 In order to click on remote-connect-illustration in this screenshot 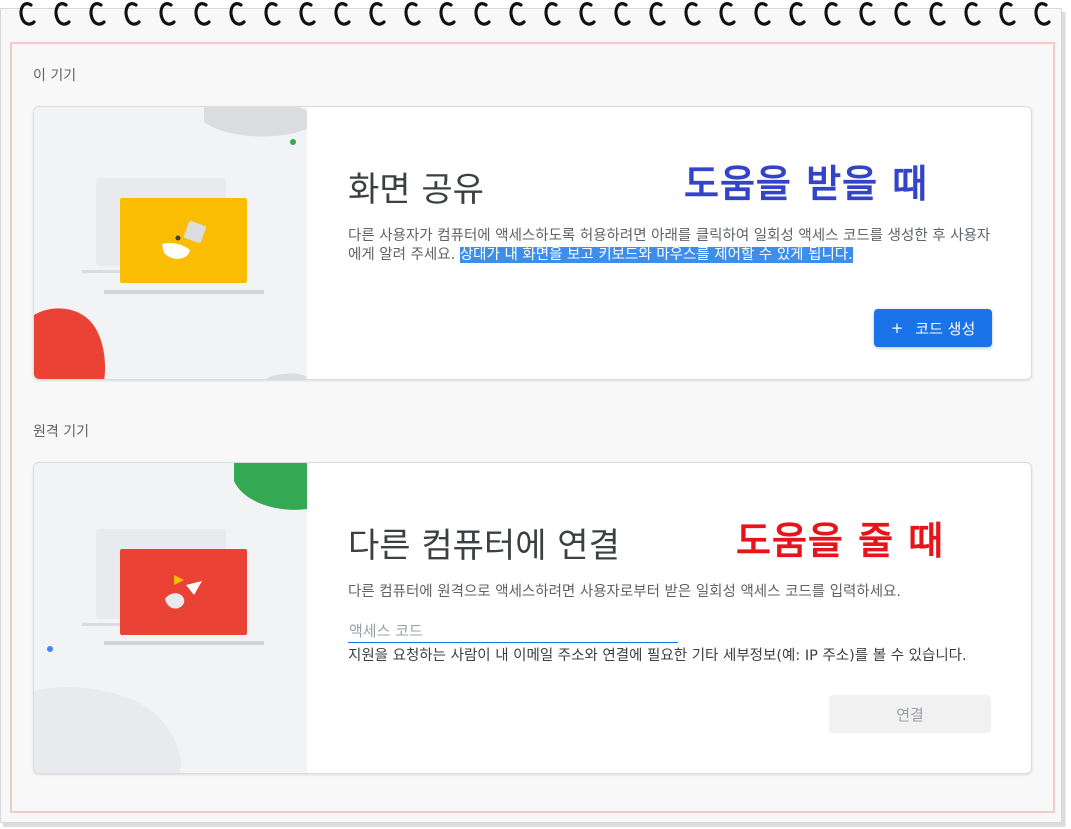, I will do `click(170, 618)`.